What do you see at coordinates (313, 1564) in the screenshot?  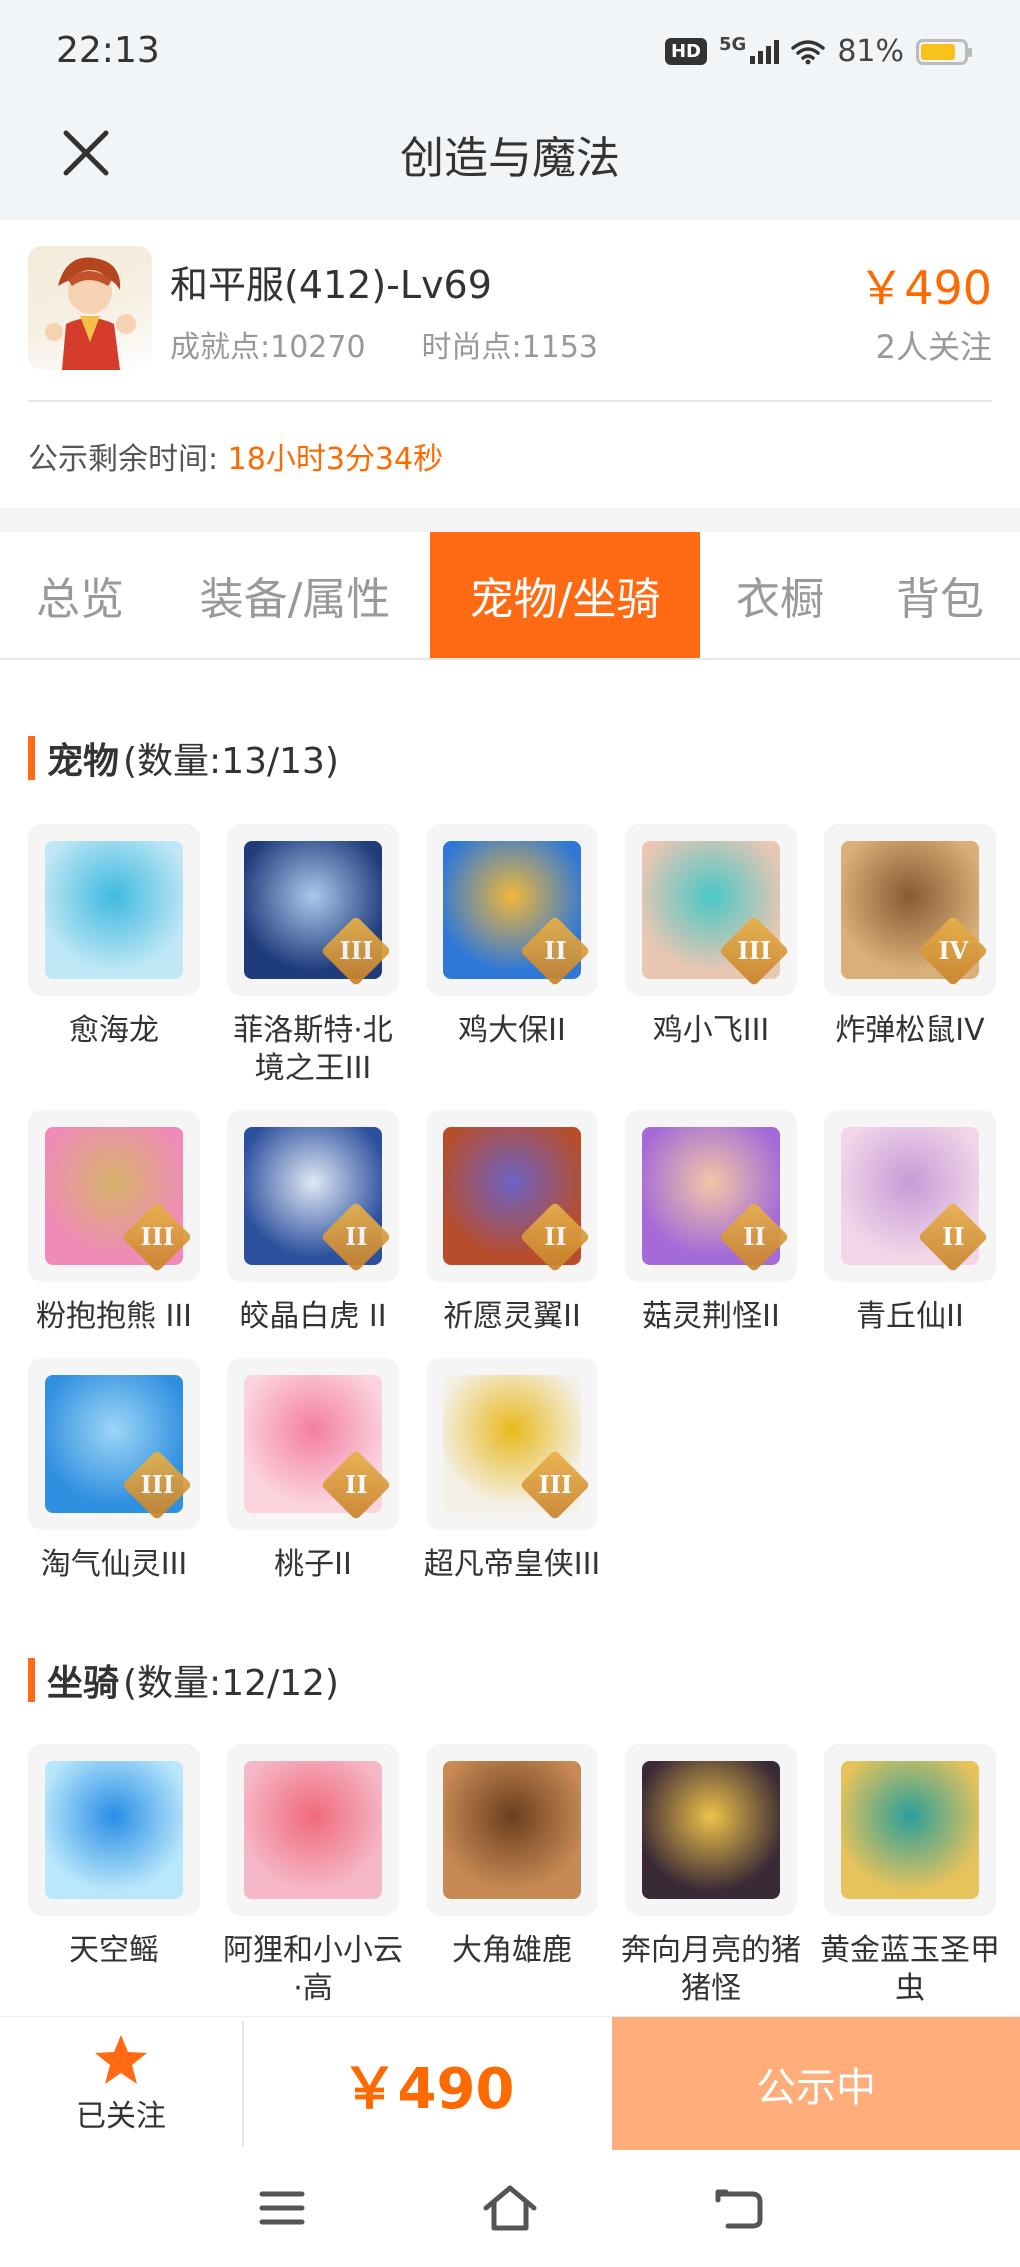 I see `pet-item-name: 桃子II` at bounding box center [313, 1564].